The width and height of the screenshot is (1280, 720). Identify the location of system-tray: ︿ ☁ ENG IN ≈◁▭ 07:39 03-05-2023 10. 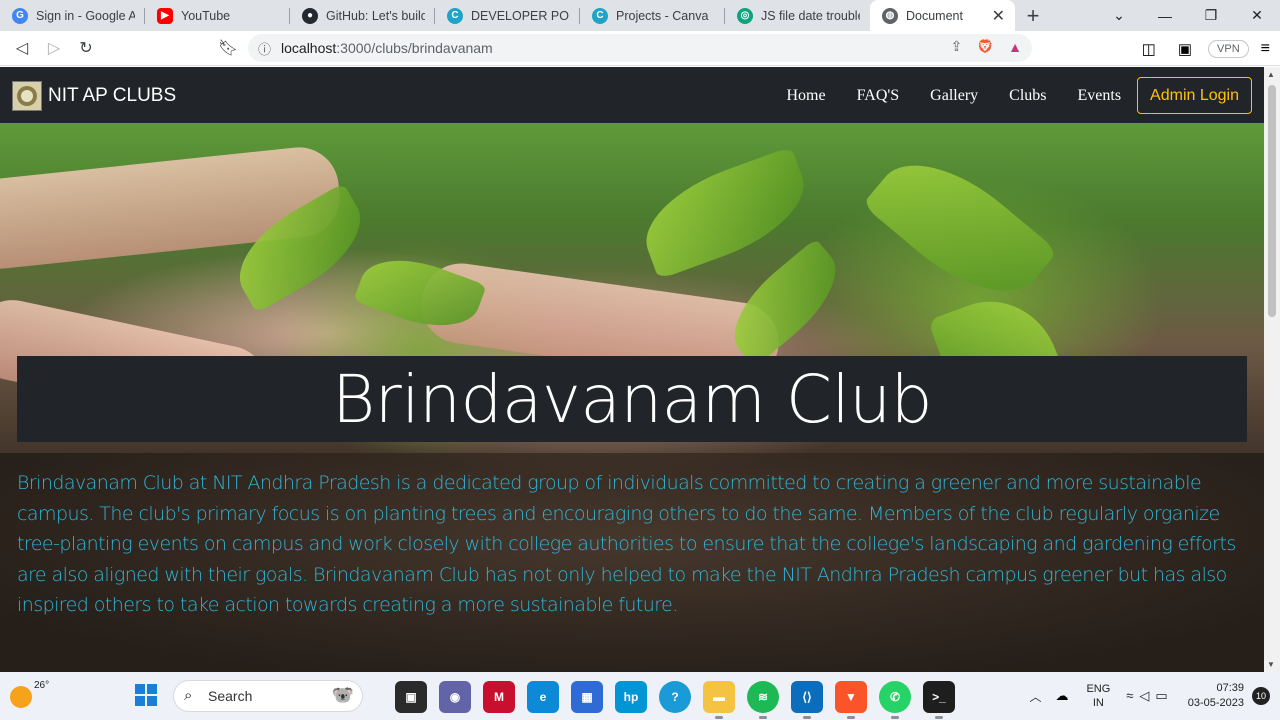
(1154, 696).